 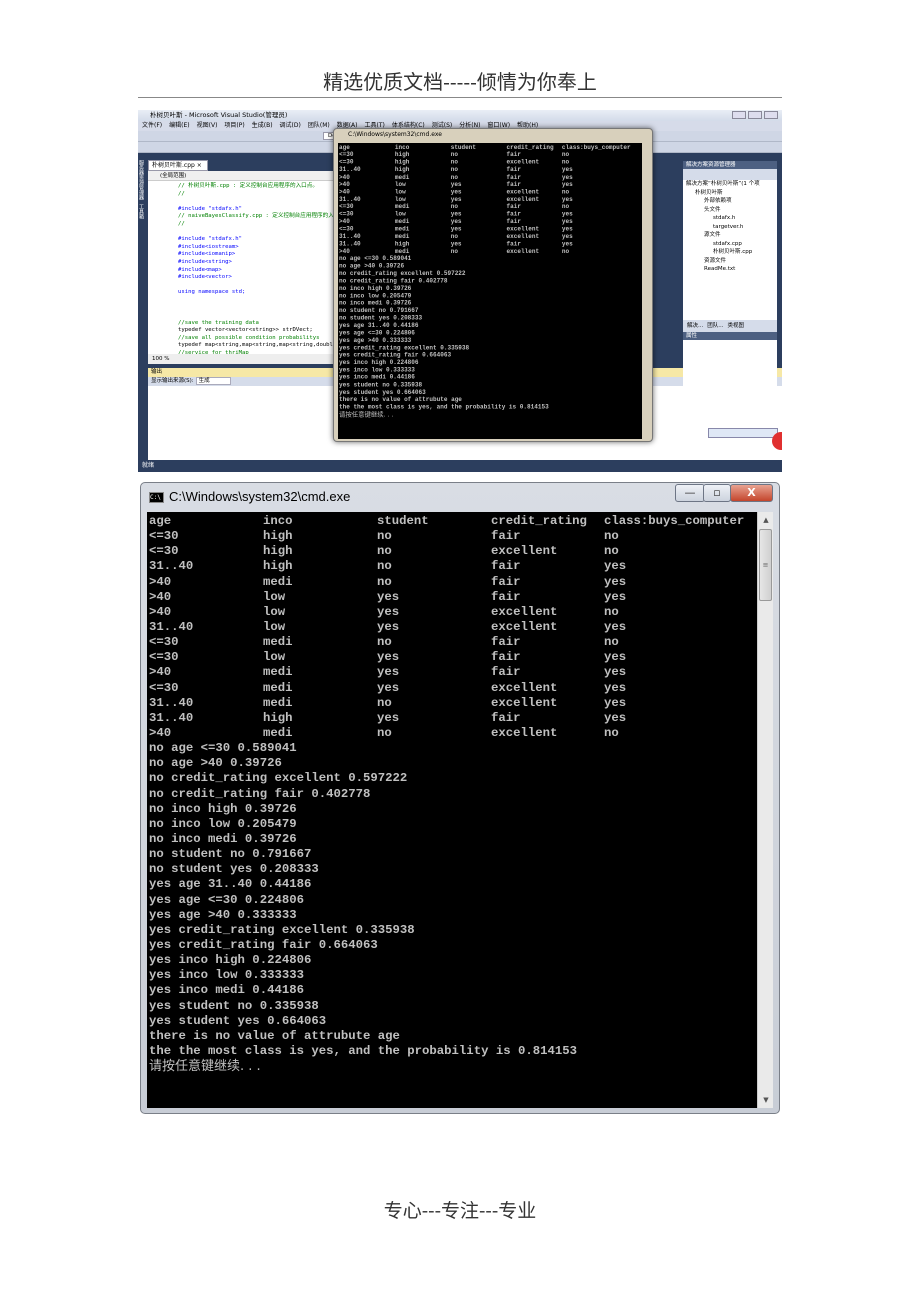 I want to click on console-line: yes inco medi 0.44186, so click(x=376, y=377).